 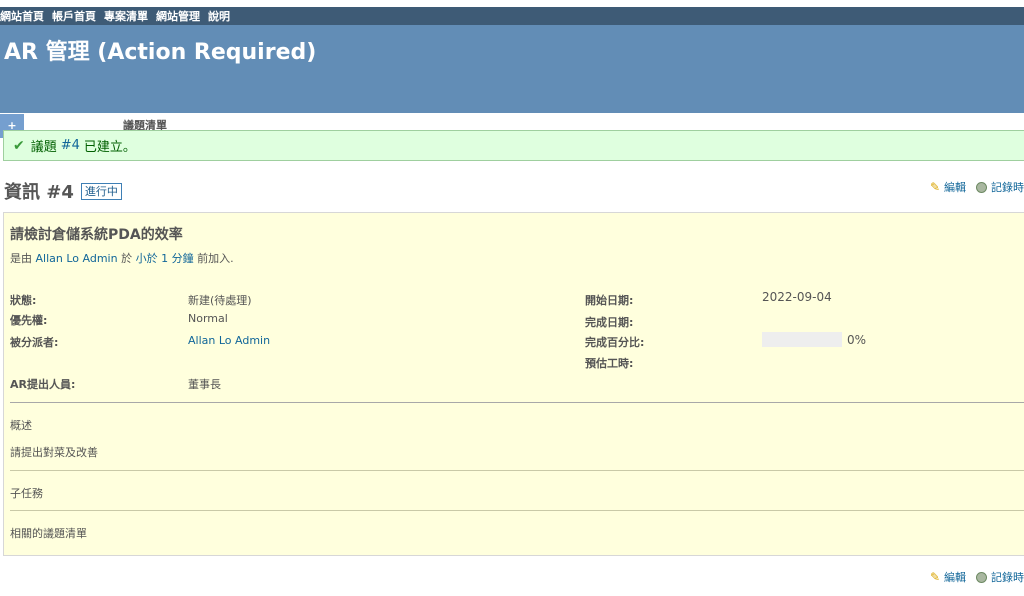 I want to click on project-title: AR 管理 (Action Required), so click(x=160, y=52).